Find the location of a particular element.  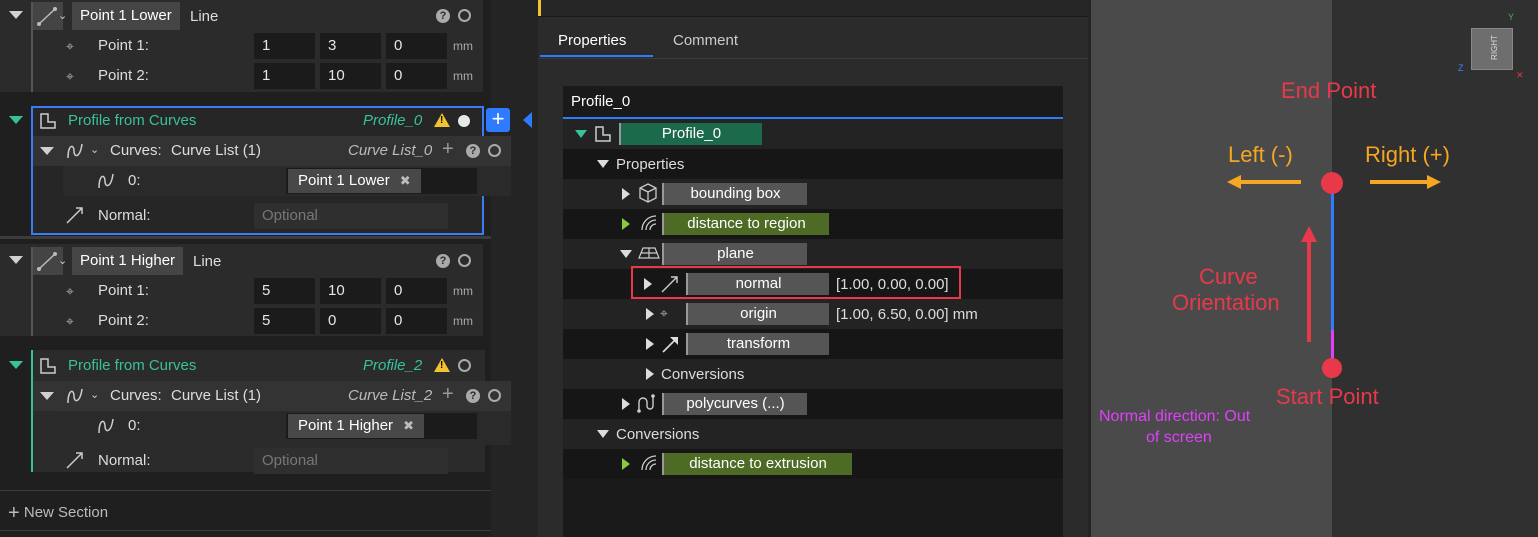

point-2-label: Point 2: is located at coordinates (123, 75).